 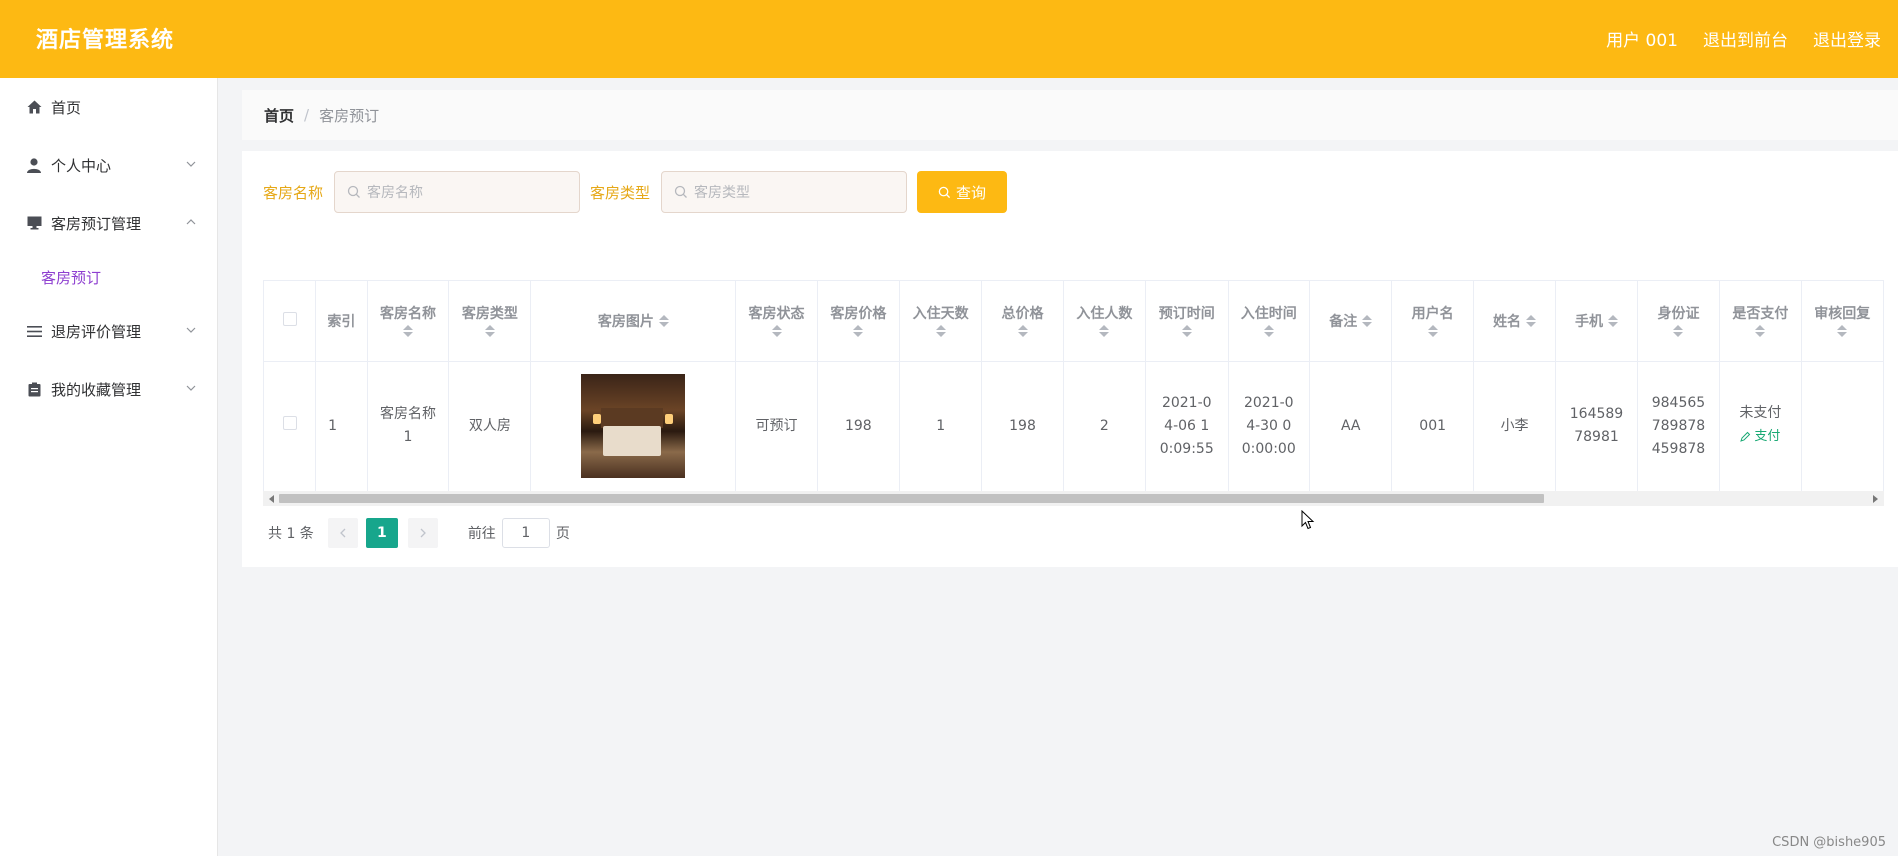 What do you see at coordinates (279, 115) in the screenshot?
I see `breadcrumb-home: 首页` at bounding box center [279, 115].